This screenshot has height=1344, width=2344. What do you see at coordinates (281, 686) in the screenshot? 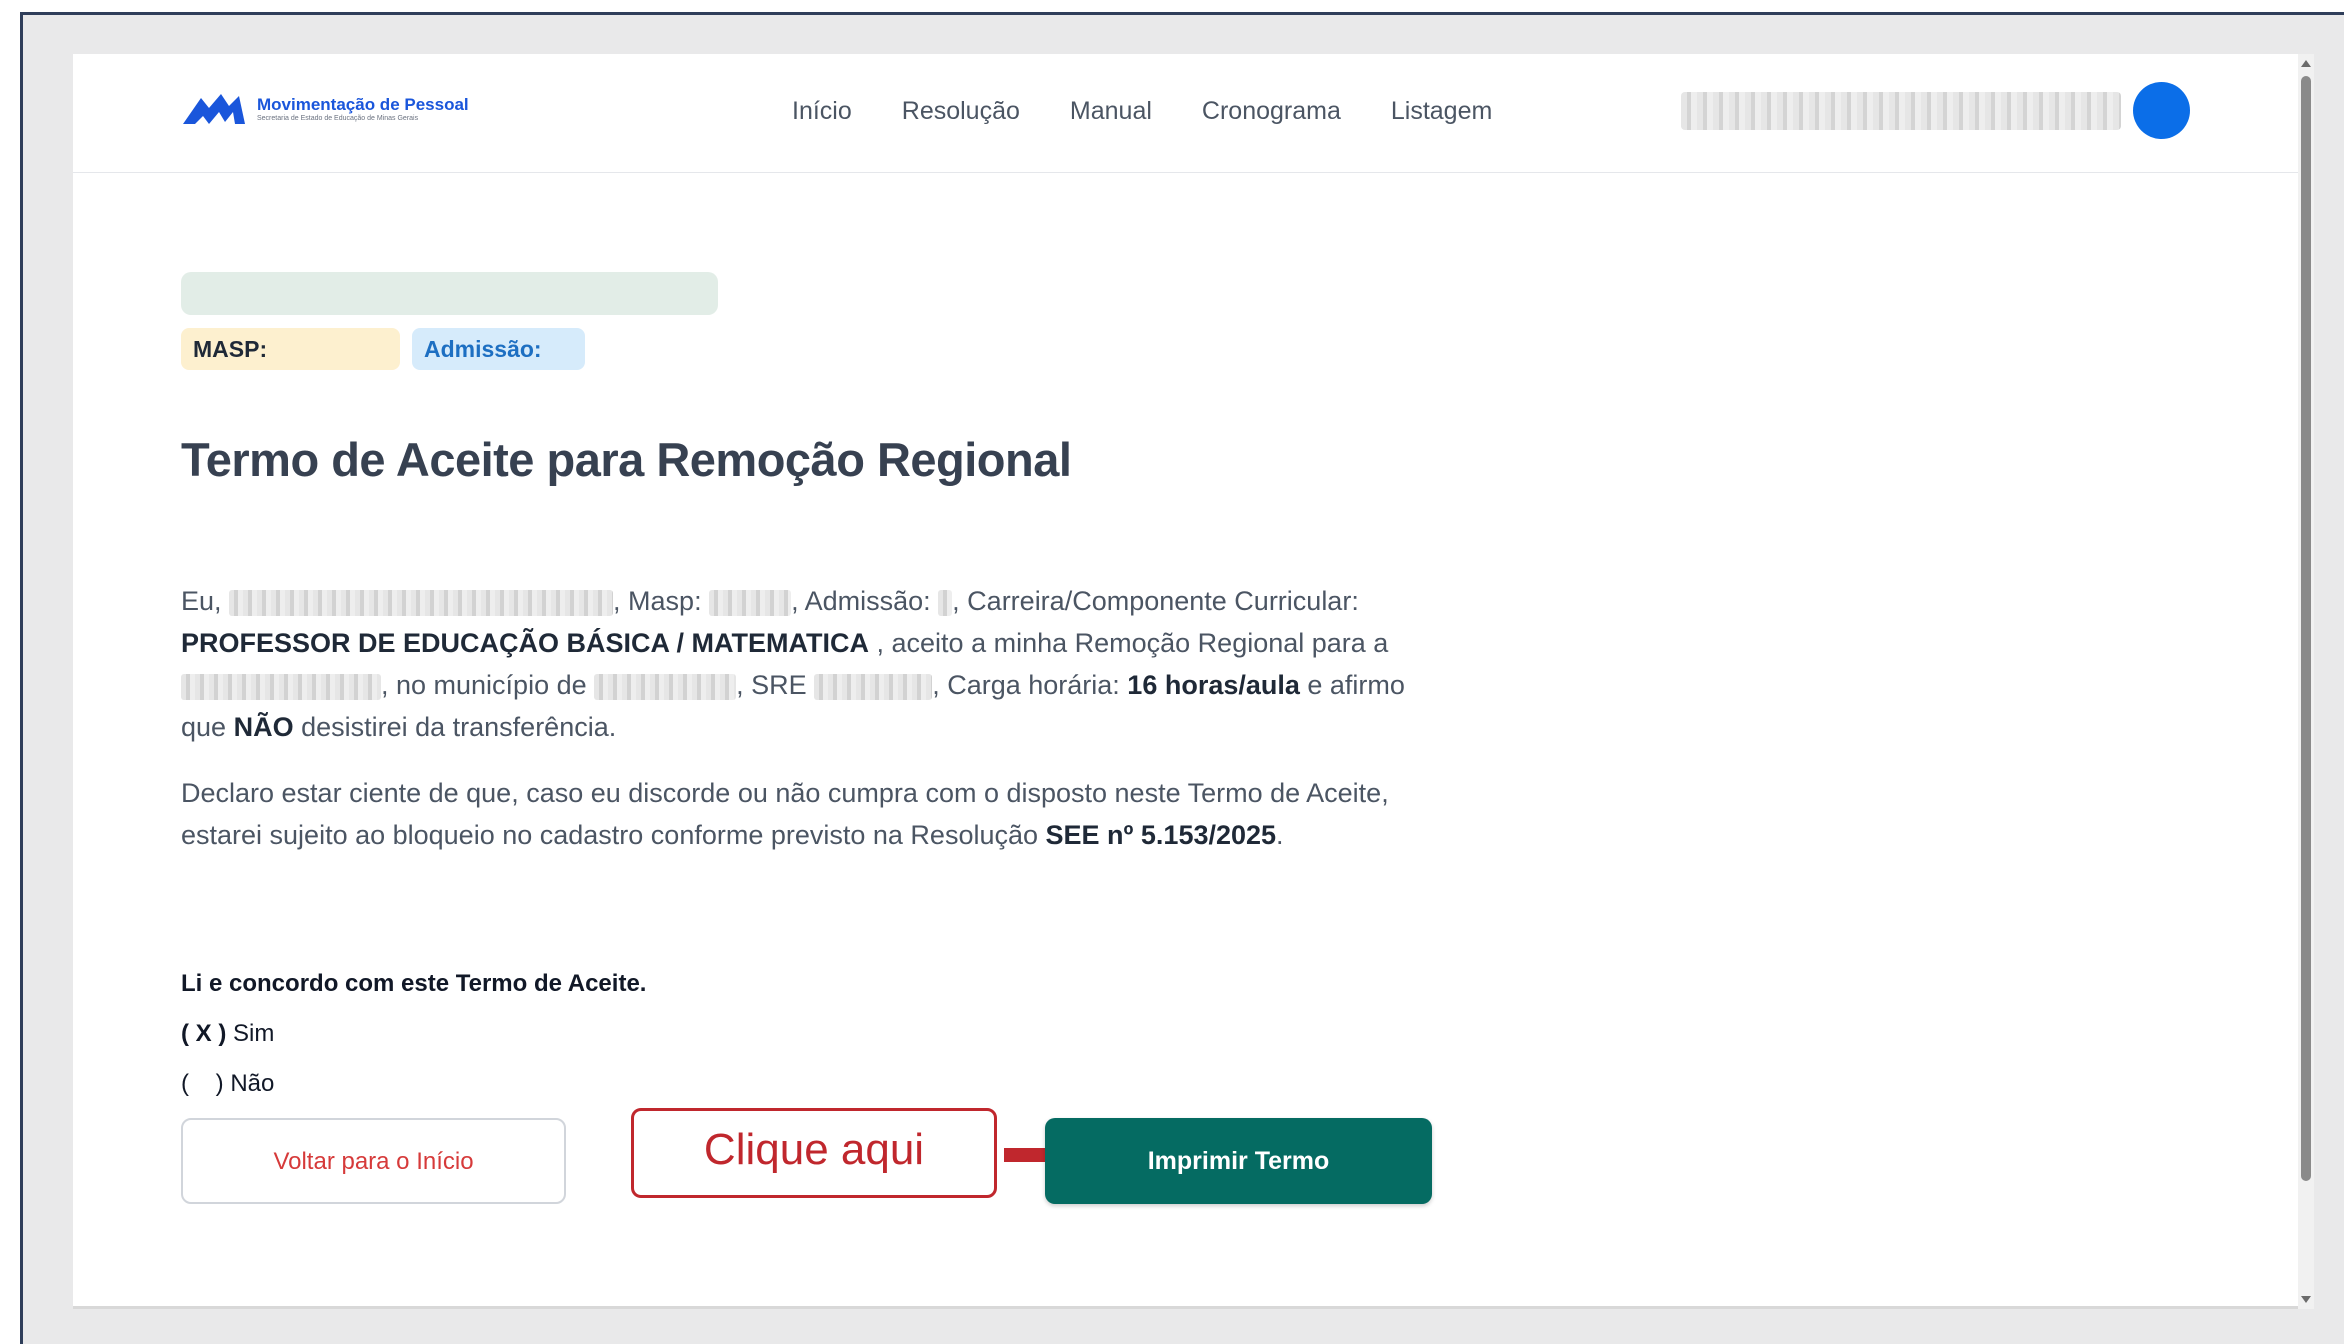
I see `school-redacted` at bounding box center [281, 686].